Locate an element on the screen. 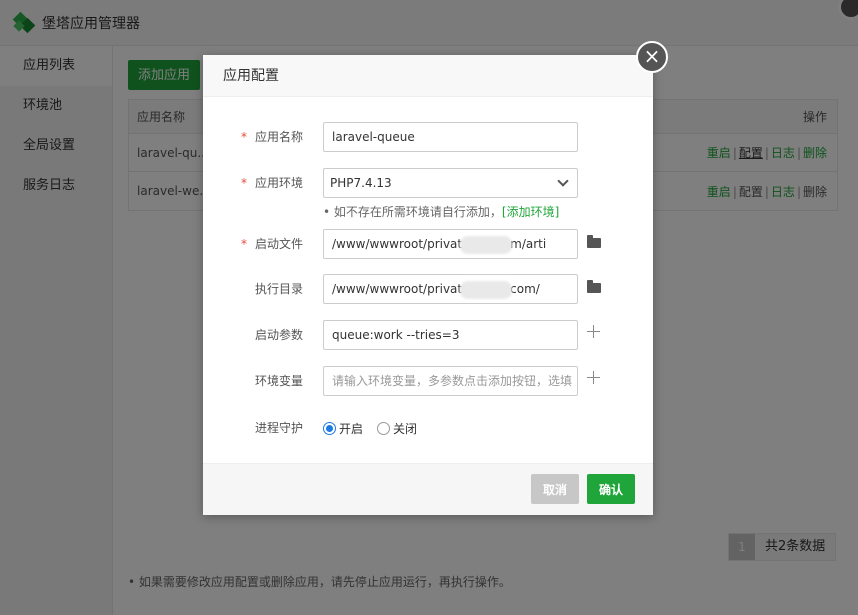 This screenshot has height=615, width=858. guard-off-radio: 关闭 is located at coordinates (397, 428).